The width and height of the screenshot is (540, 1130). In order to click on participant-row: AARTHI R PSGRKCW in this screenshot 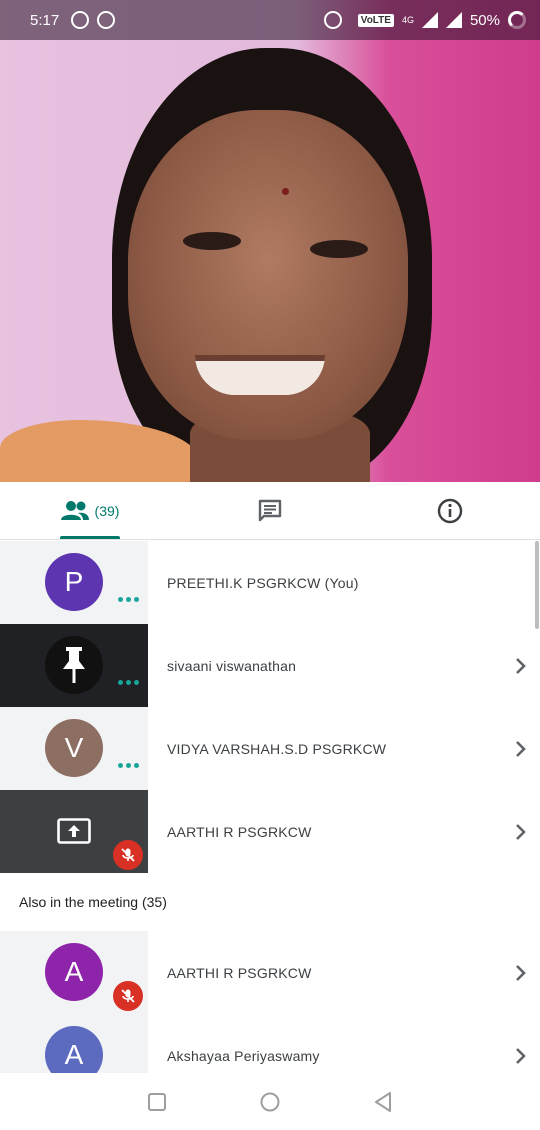, I will do `click(270, 831)`.